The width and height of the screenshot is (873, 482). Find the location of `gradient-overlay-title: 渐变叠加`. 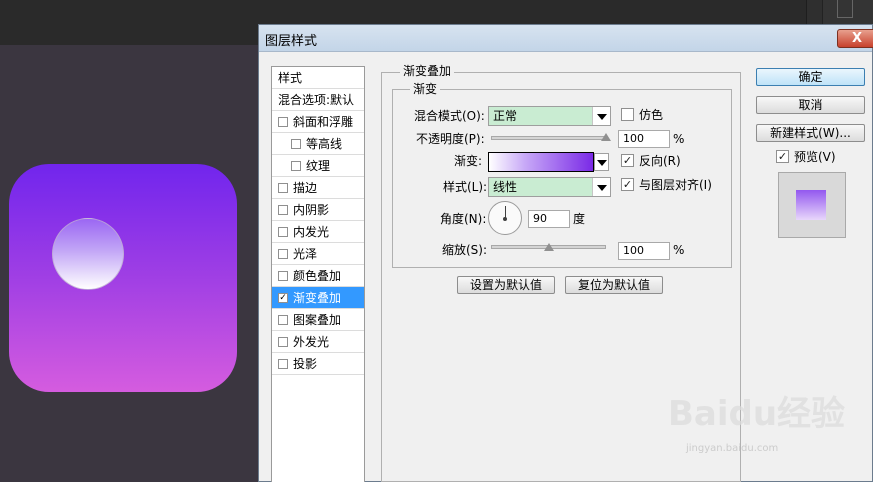

gradient-overlay-title: 渐变叠加 is located at coordinates (427, 71).